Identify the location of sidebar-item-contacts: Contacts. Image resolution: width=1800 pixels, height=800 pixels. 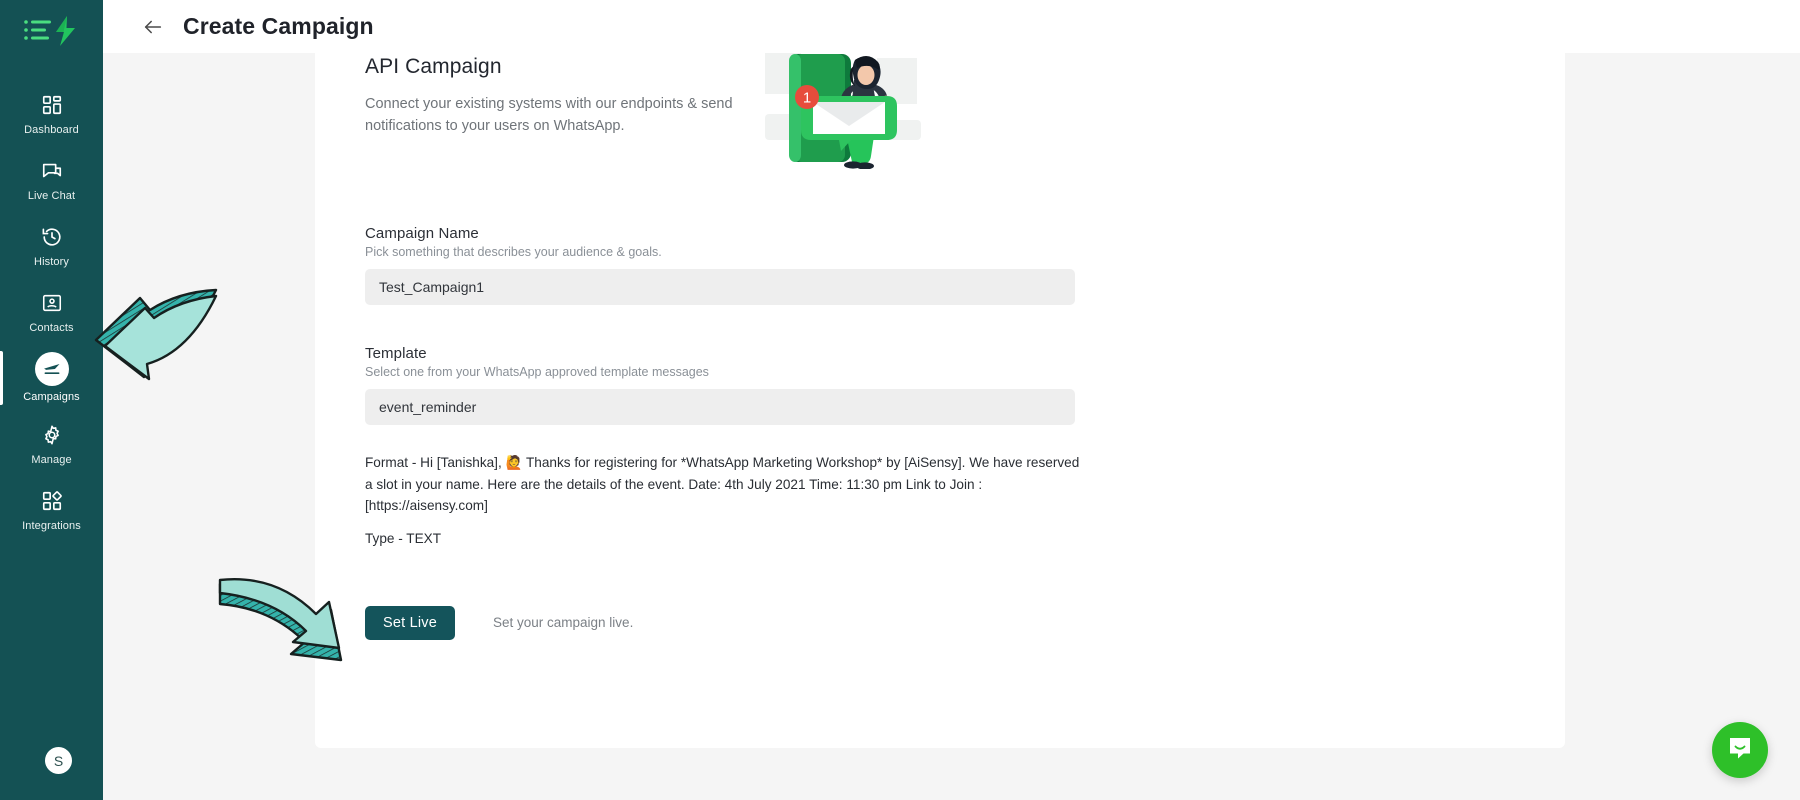
(51, 312).